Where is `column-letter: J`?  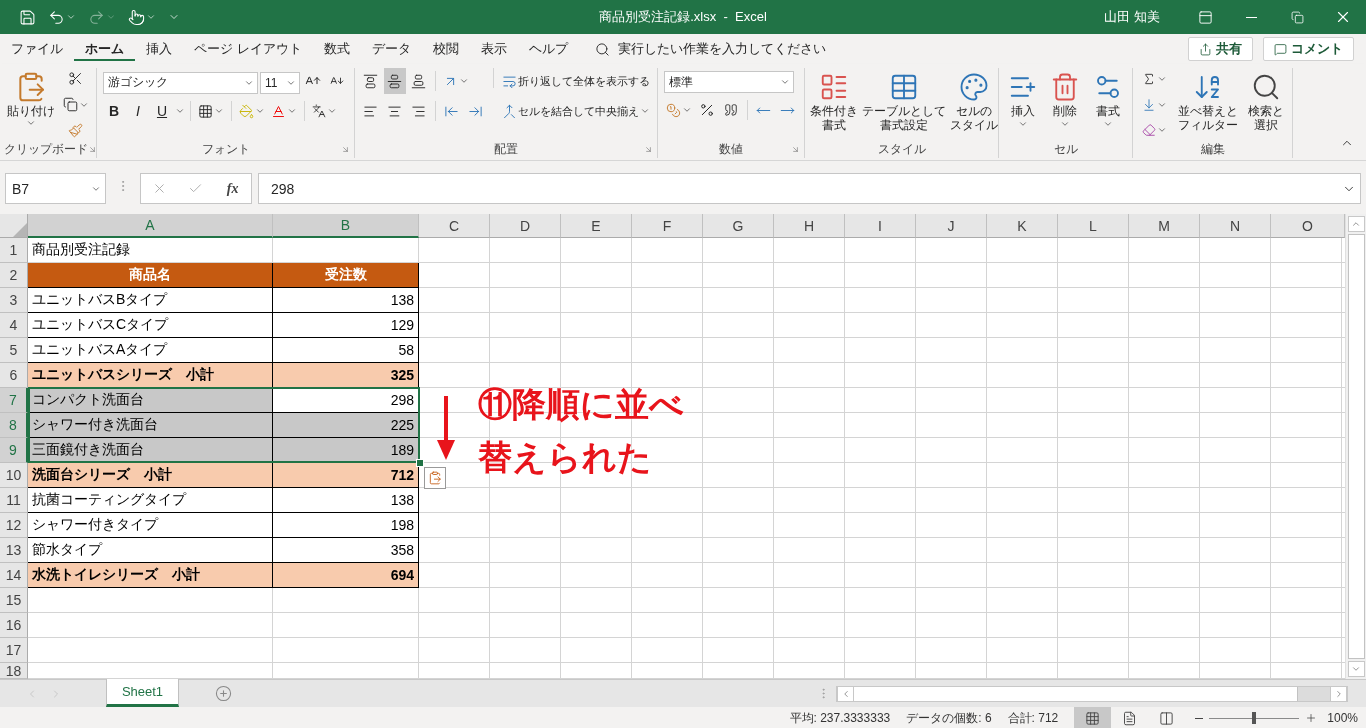 column-letter: J is located at coordinates (951, 226).